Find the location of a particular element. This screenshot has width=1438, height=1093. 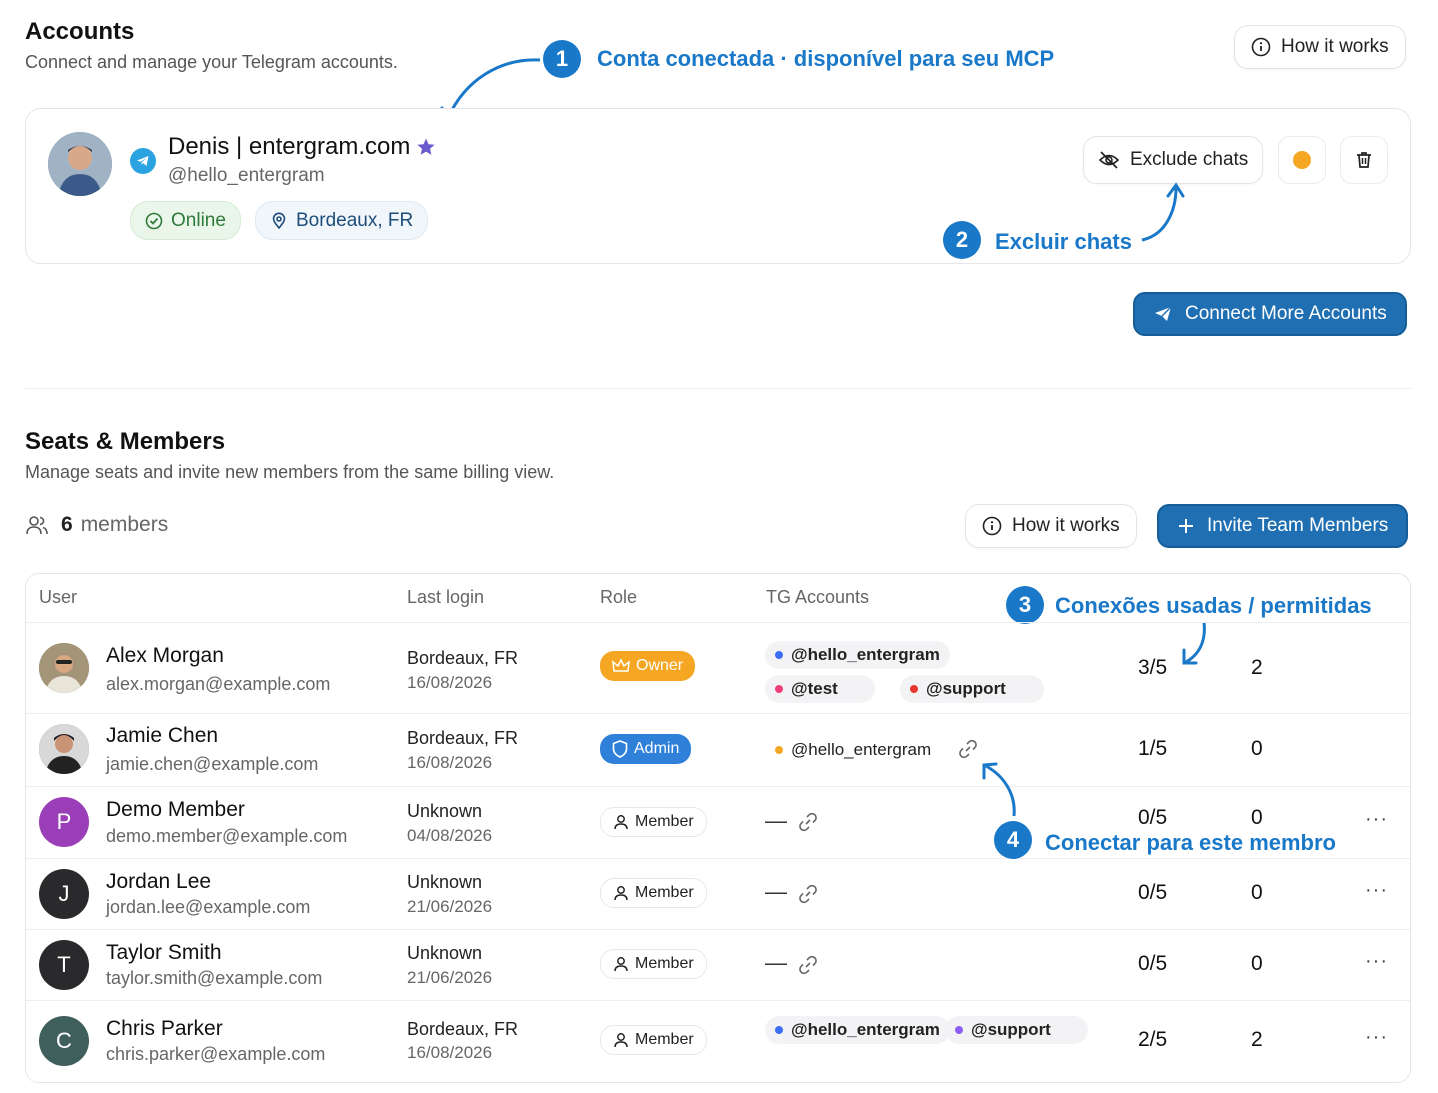

avatar: C is located at coordinates (64, 1041).